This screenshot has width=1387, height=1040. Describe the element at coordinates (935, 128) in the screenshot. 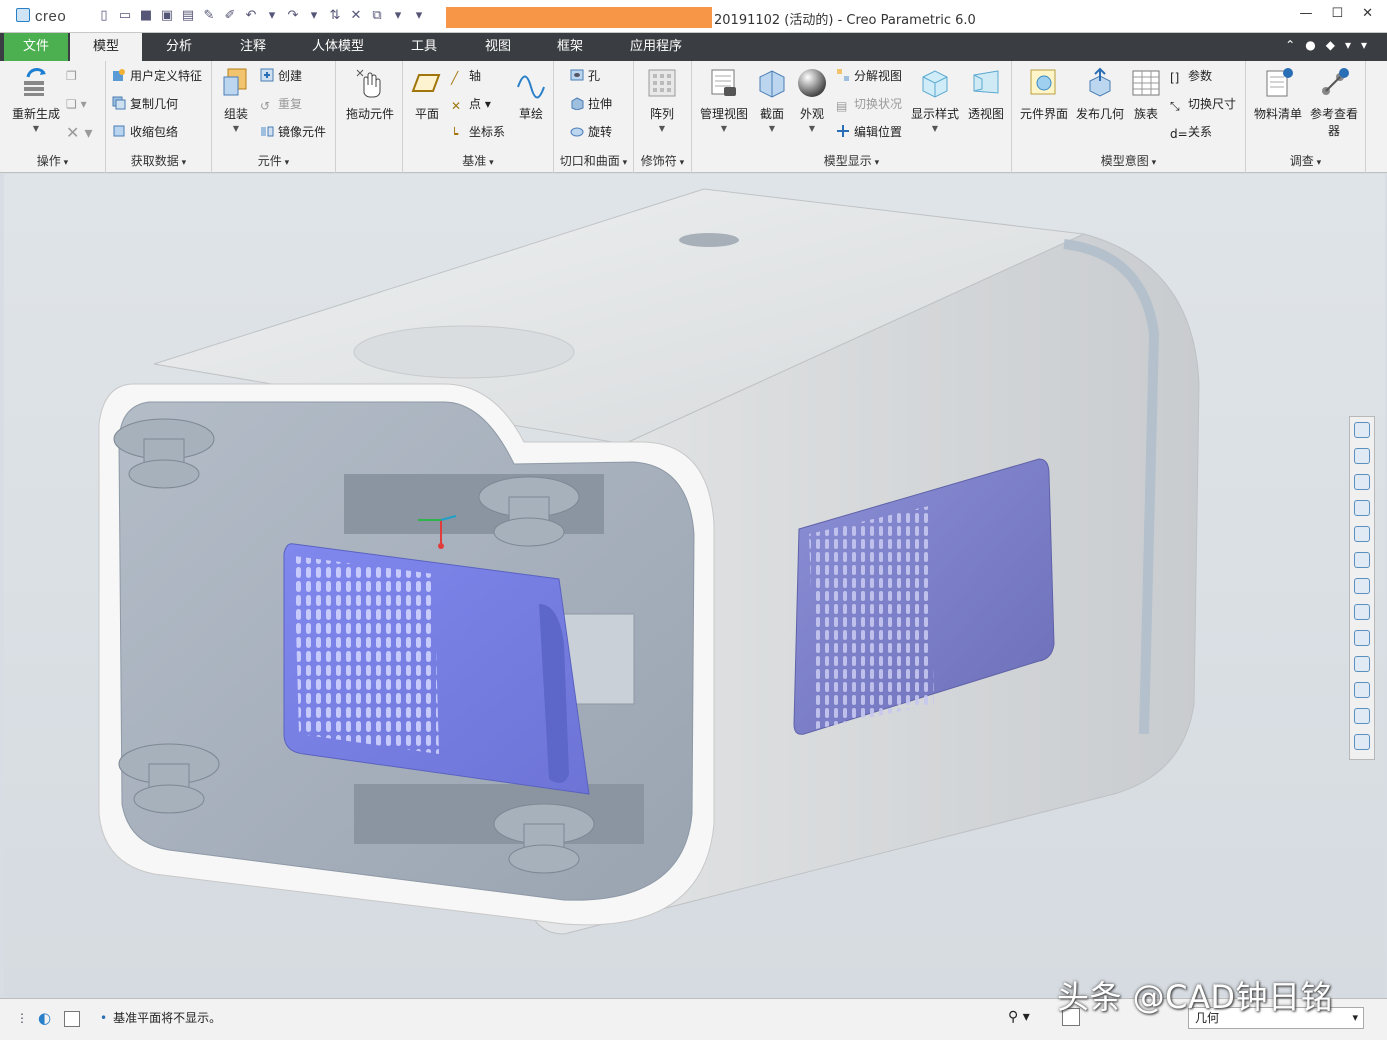

I see `display-style-dropdown-icon: ▼` at that location.